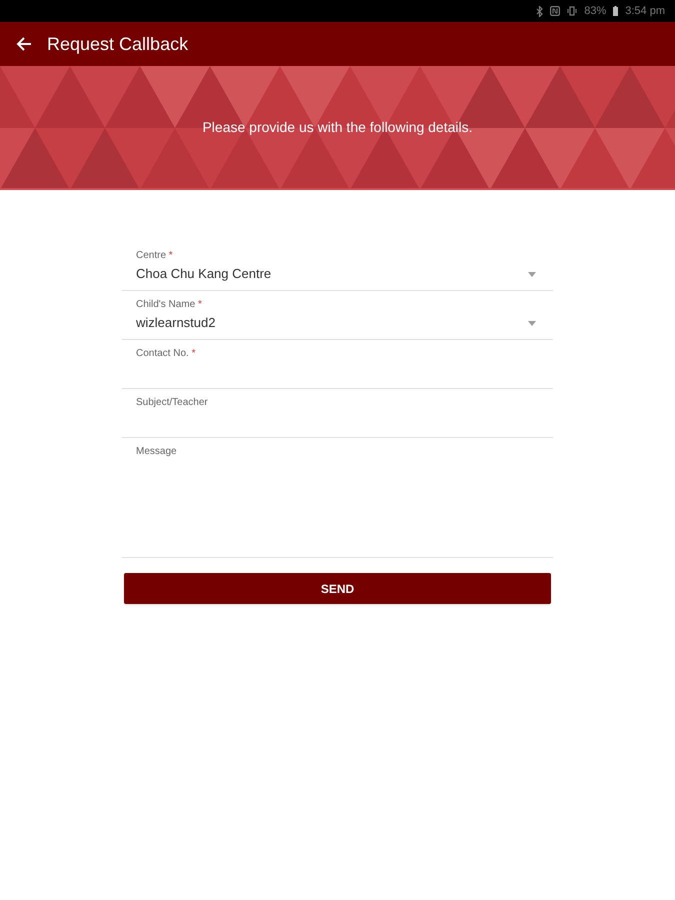 Image resolution: width=675 pixels, height=900 pixels. I want to click on nfc-icon, so click(555, 11).